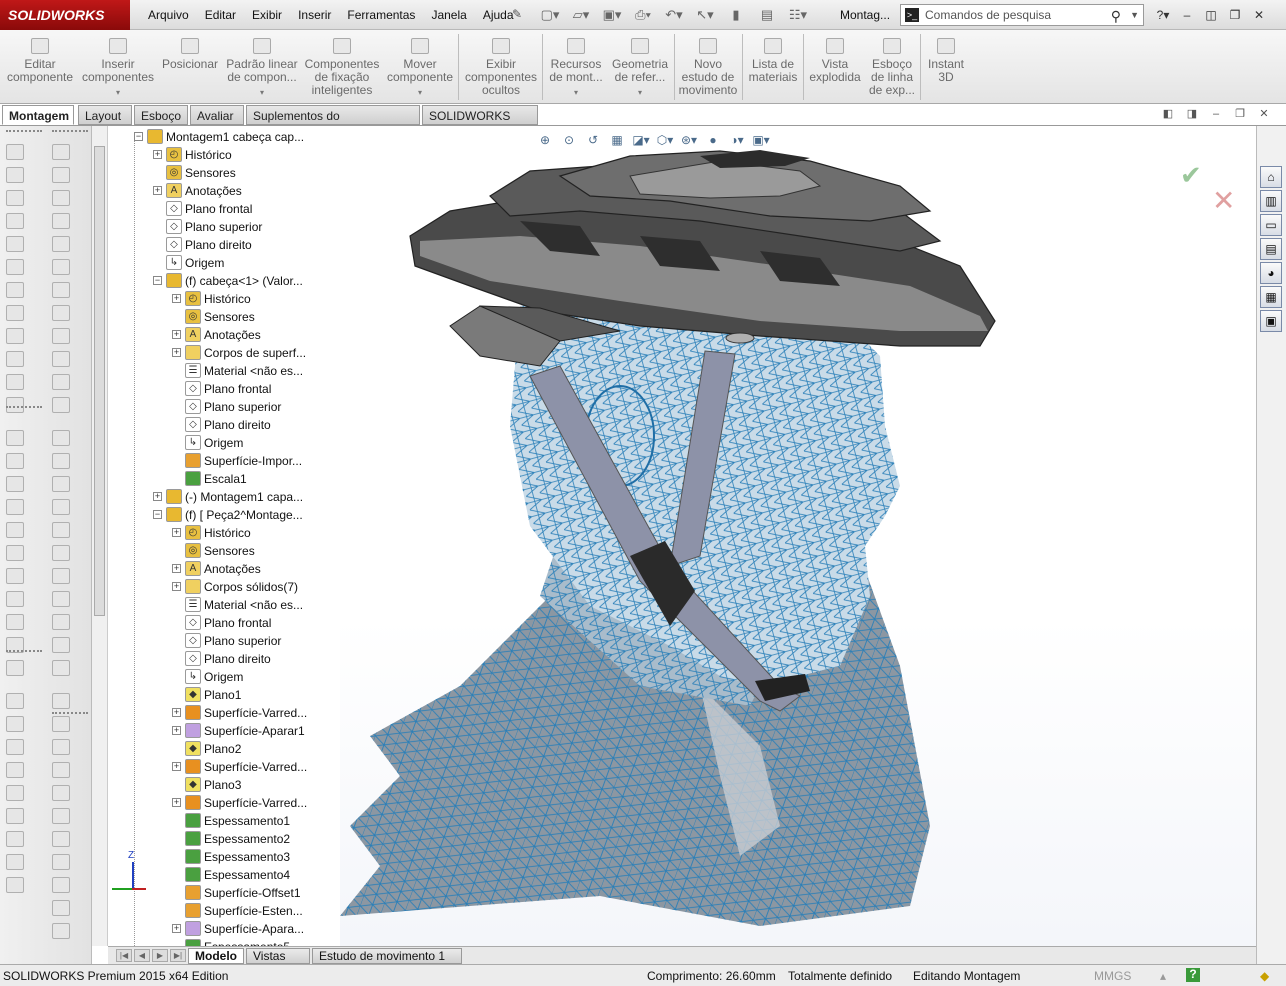  What do you see at coordinates (1191, 175) in the screenshot?
I see `confirm-check-icon: ✔` at bounding box center [1191, 175].